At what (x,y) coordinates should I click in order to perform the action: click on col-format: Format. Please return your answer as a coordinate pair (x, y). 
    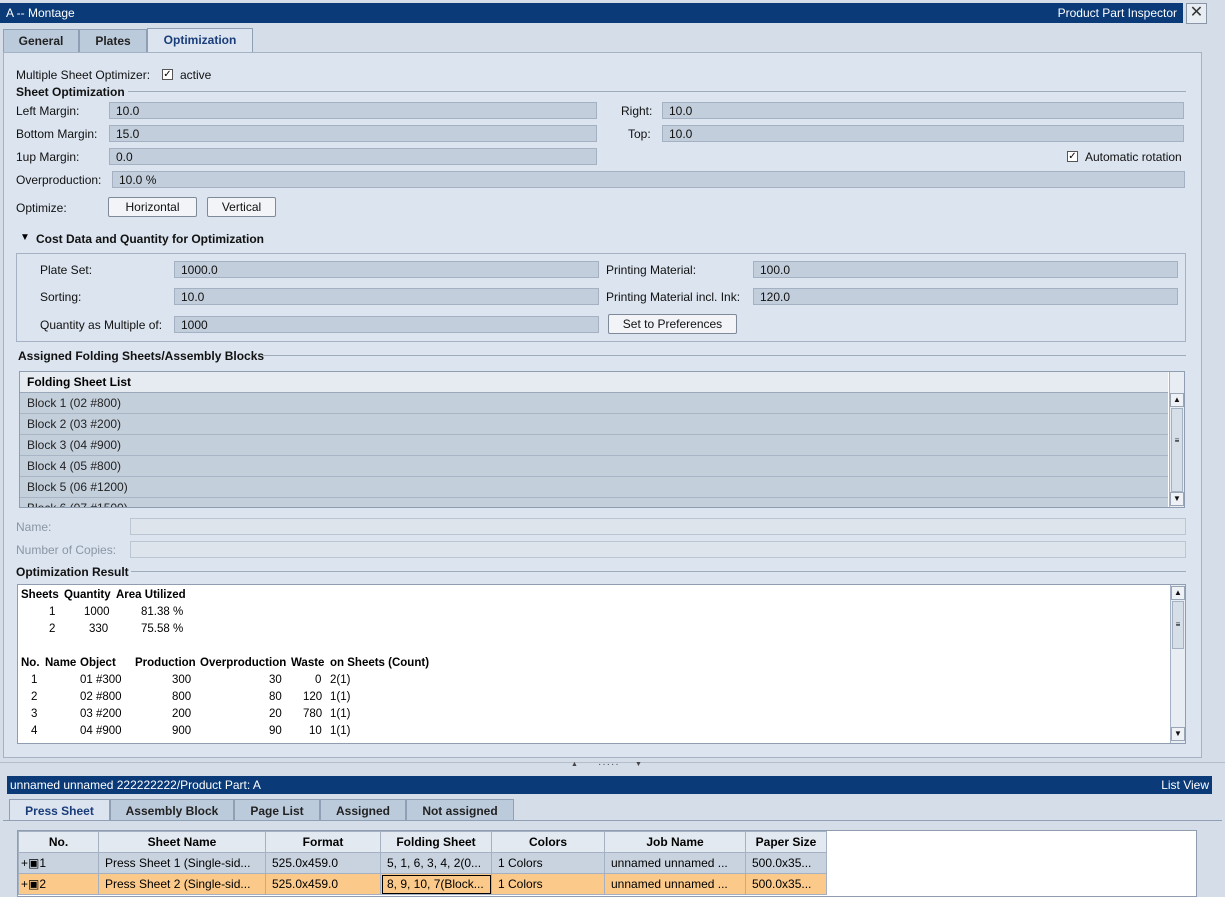
    Looking at the image, I should click on (323, 842).